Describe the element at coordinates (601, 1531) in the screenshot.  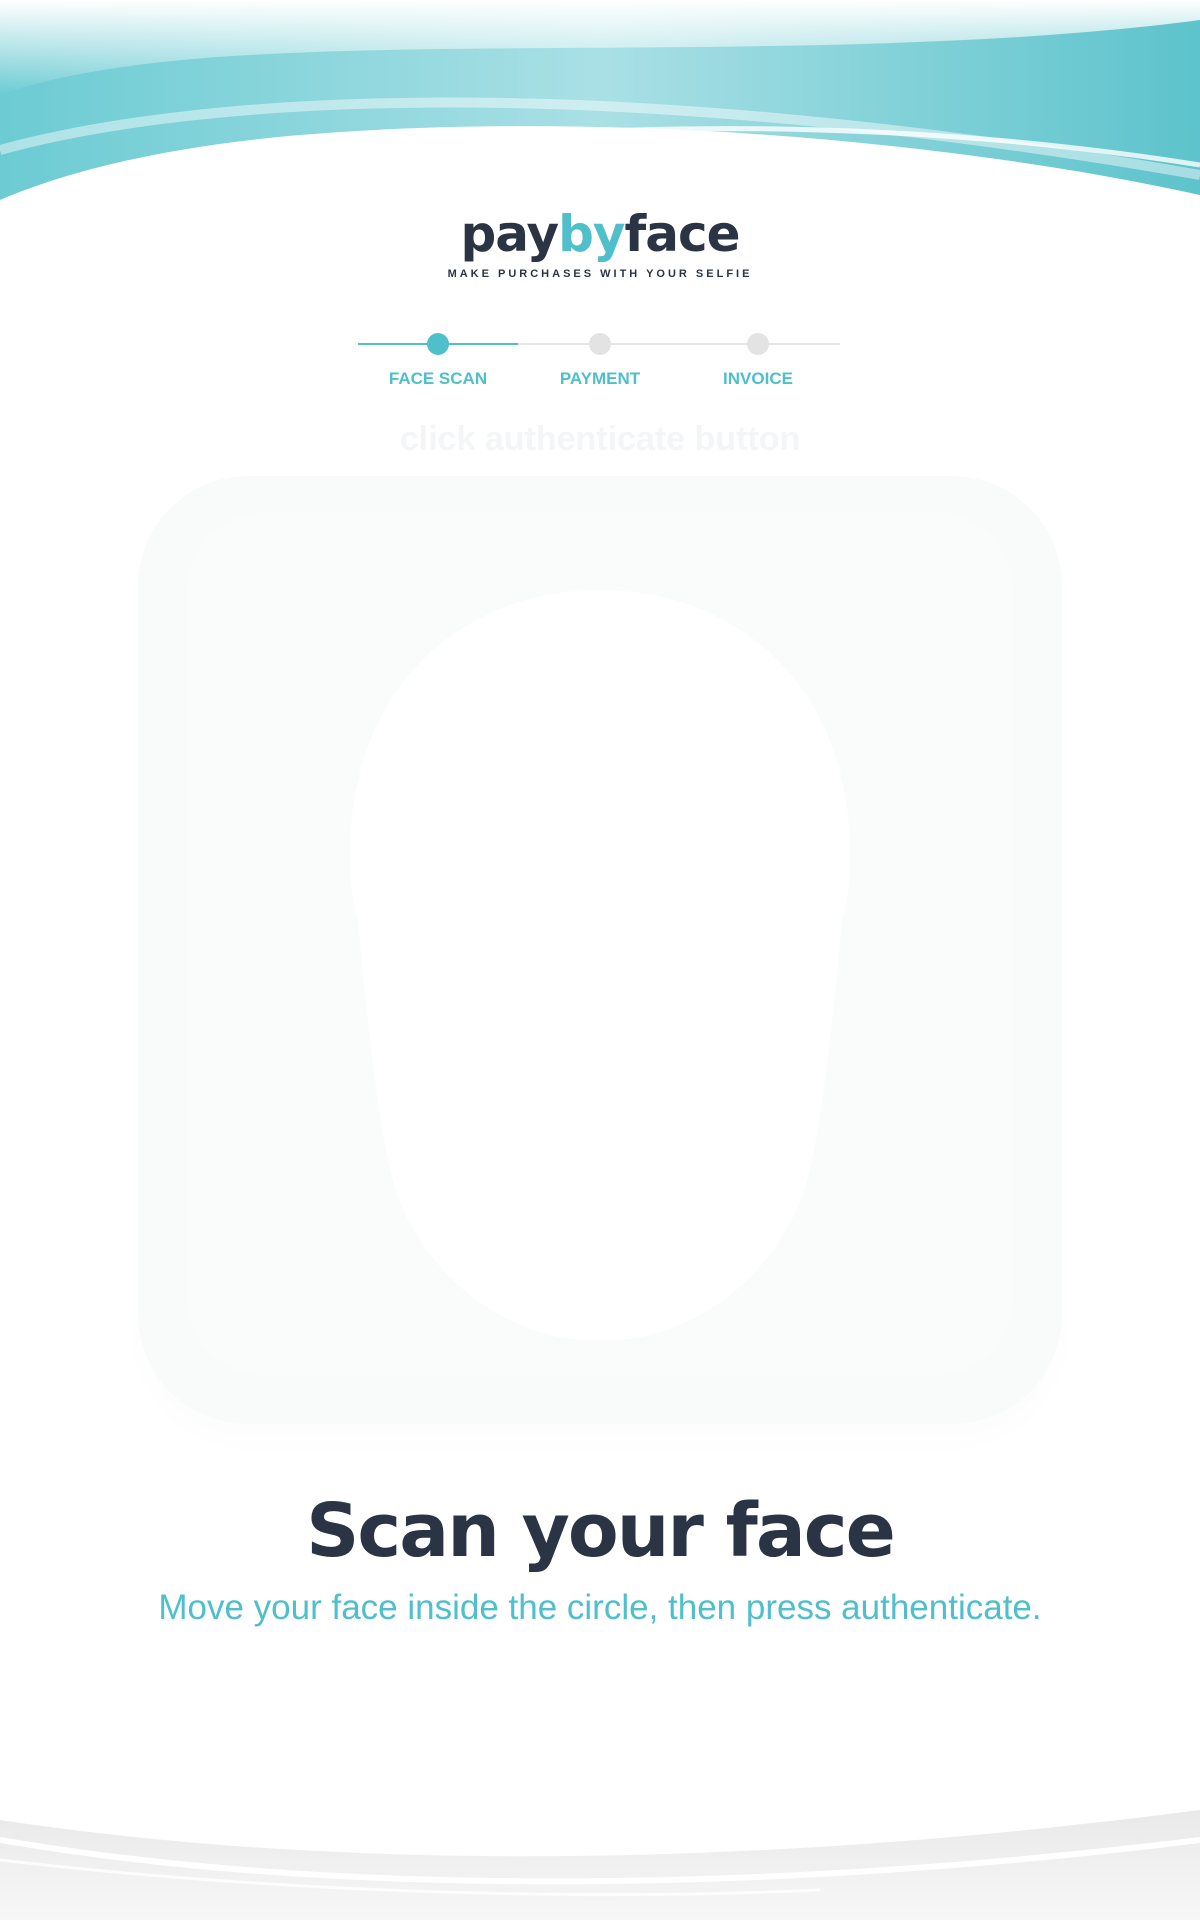
I see `page-title: Scan your face` at that location.